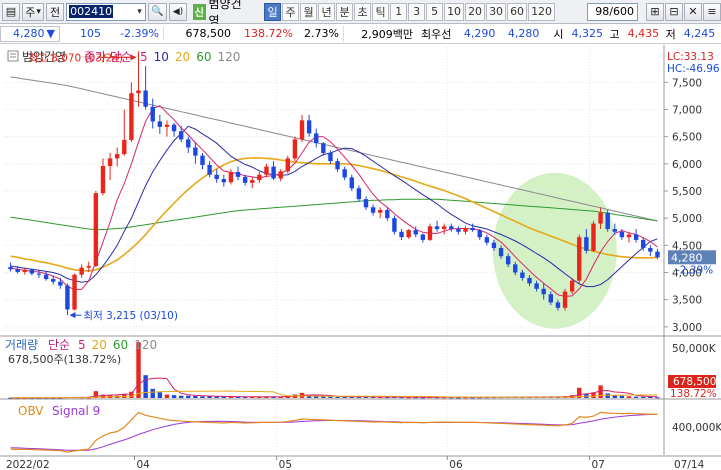 This screenshot has height=470, width=721. Describe the element at coordinates (475, 11) in the screenshot. I see `period-tab-20: 20` at that location.